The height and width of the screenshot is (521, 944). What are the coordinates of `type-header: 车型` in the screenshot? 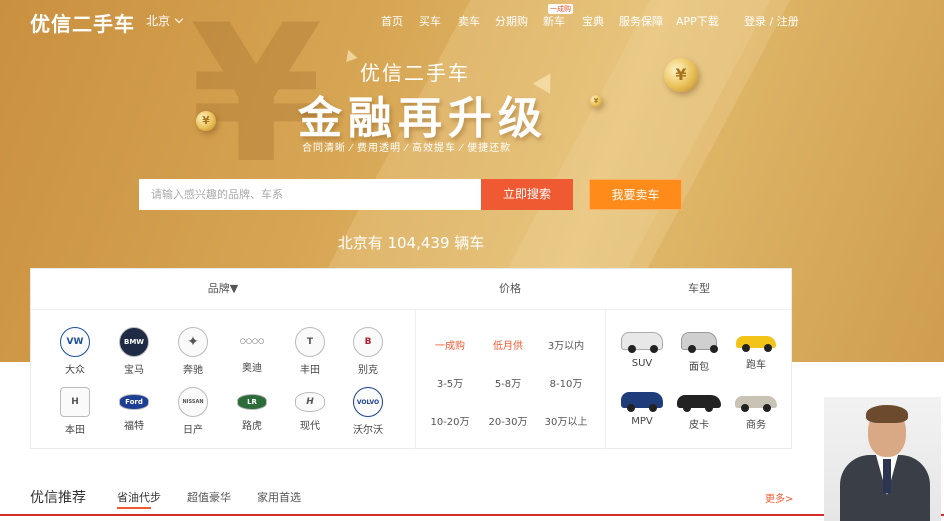 It's located at (699, 288).